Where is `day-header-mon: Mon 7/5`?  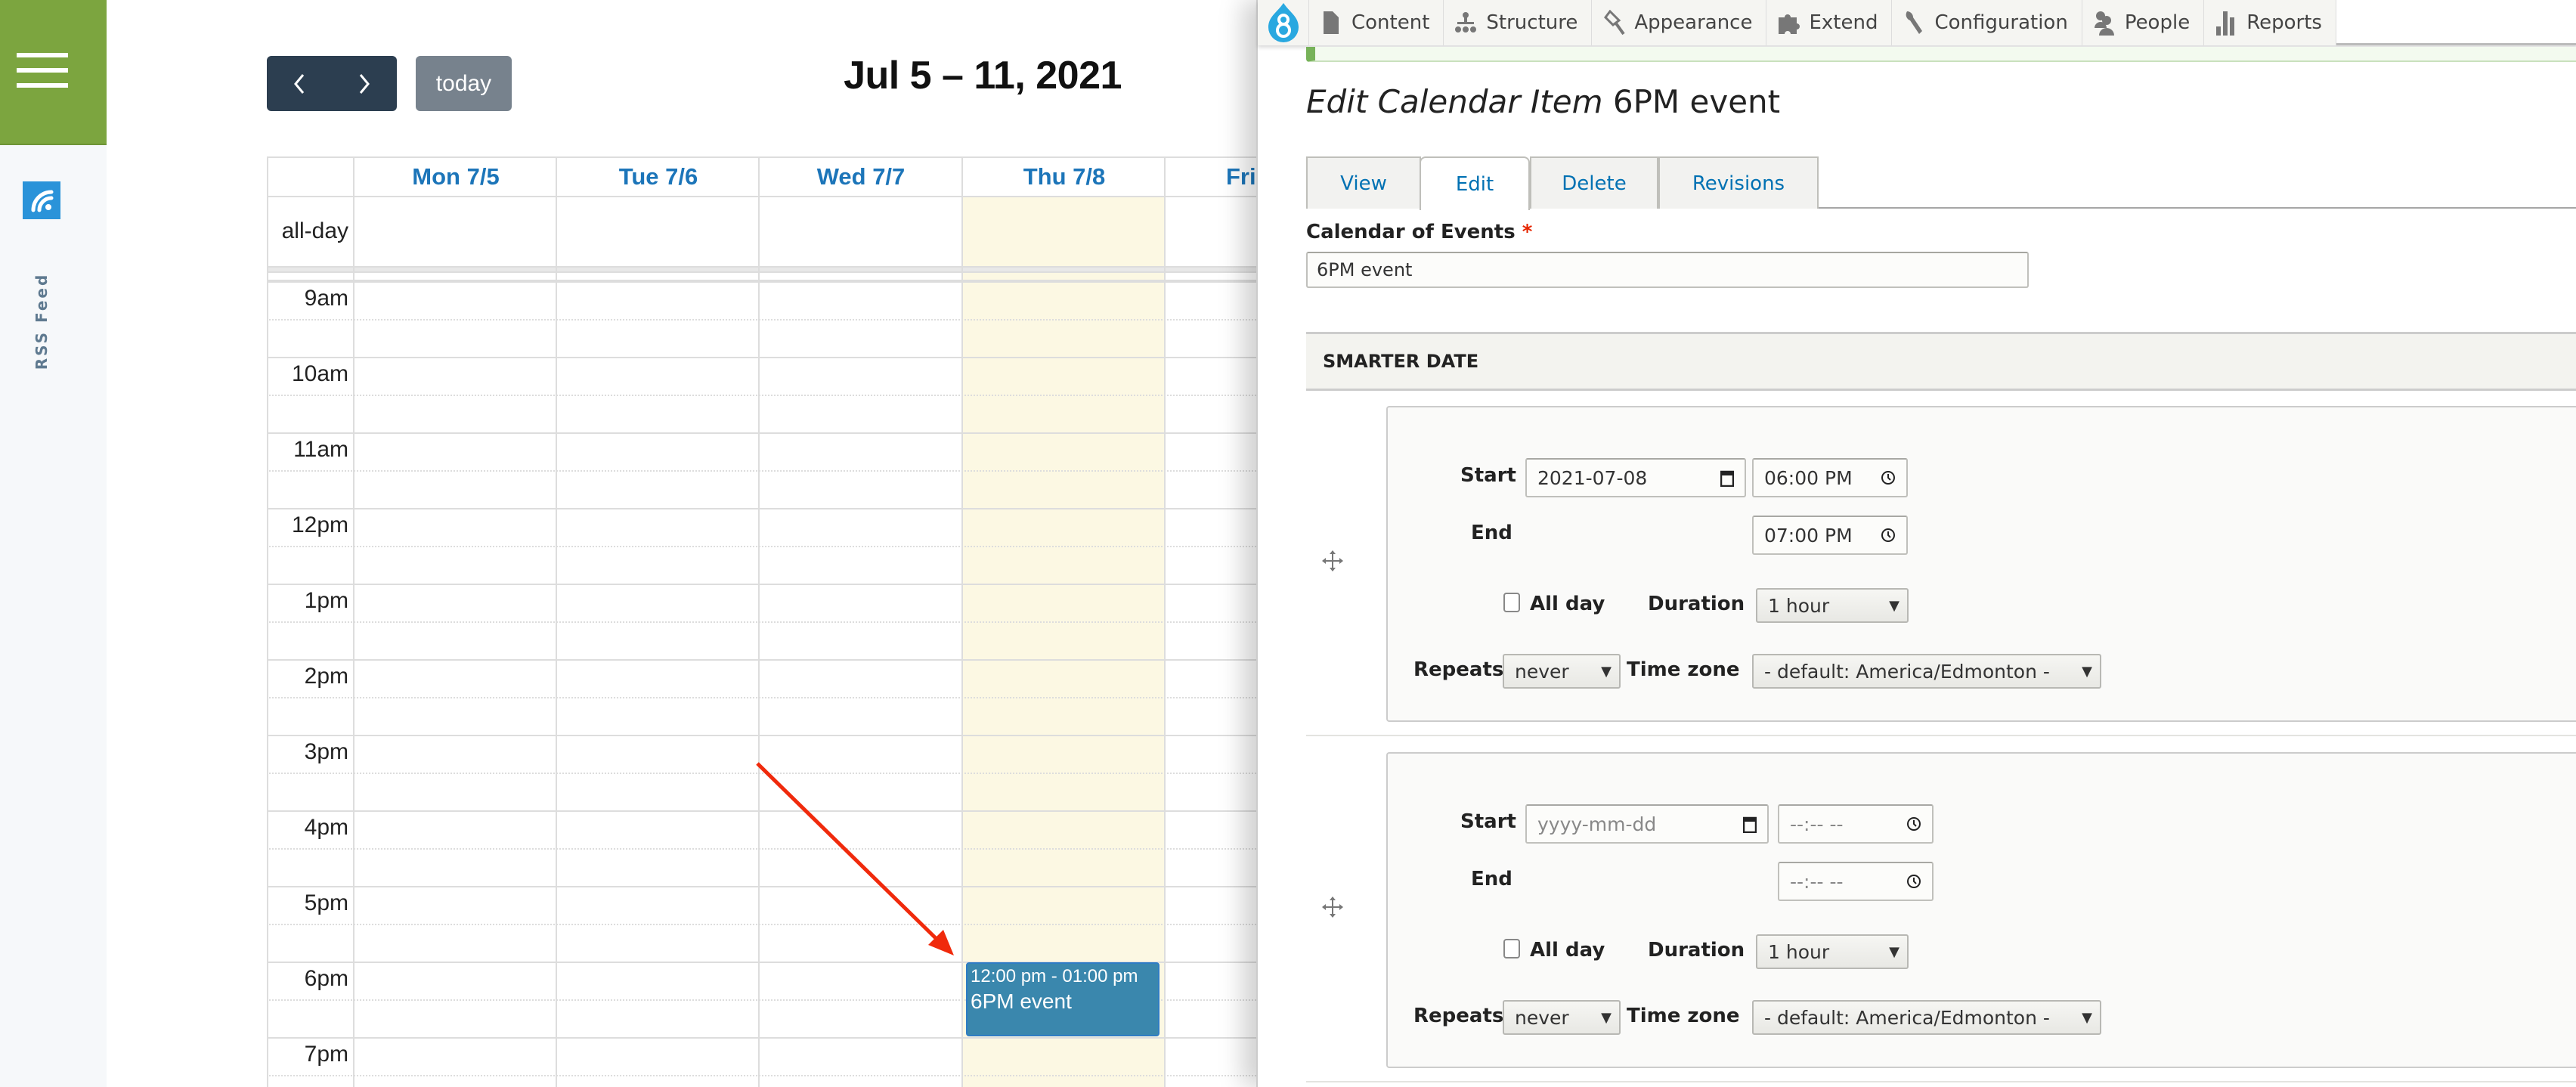
day-header-mon: Mon 7/5 is located at coordinates (456, 177).